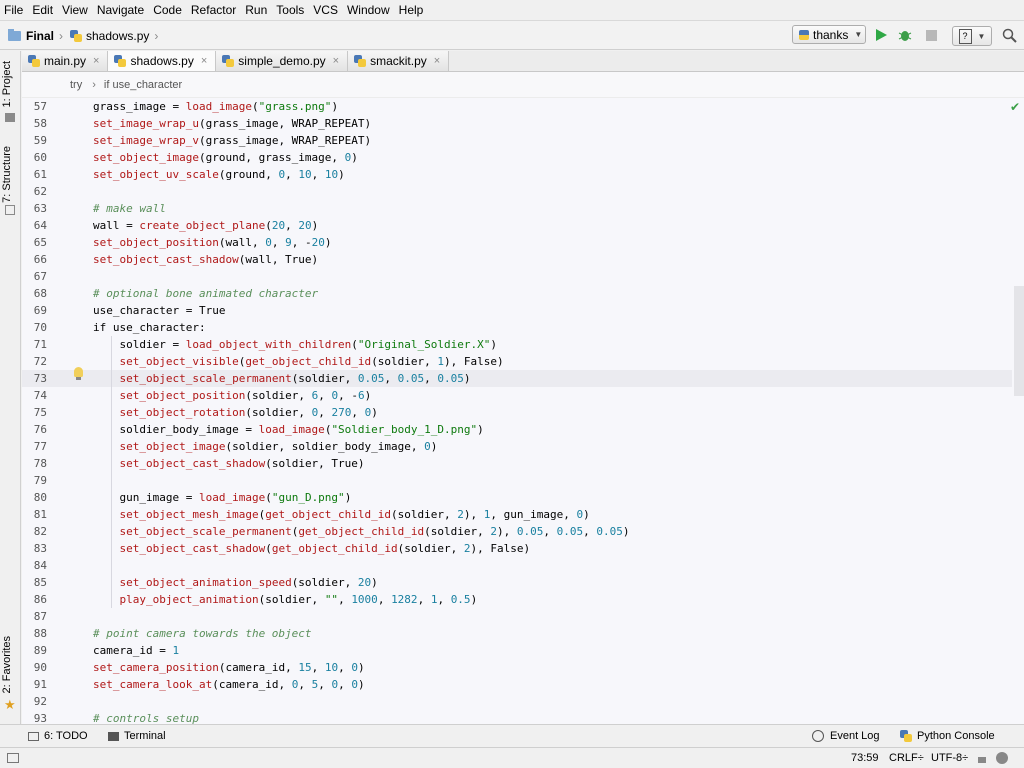  What do you see at coordinates (517, 276) in the screenshot?
I see `code-line: 67` at bounding box center [517, 276].